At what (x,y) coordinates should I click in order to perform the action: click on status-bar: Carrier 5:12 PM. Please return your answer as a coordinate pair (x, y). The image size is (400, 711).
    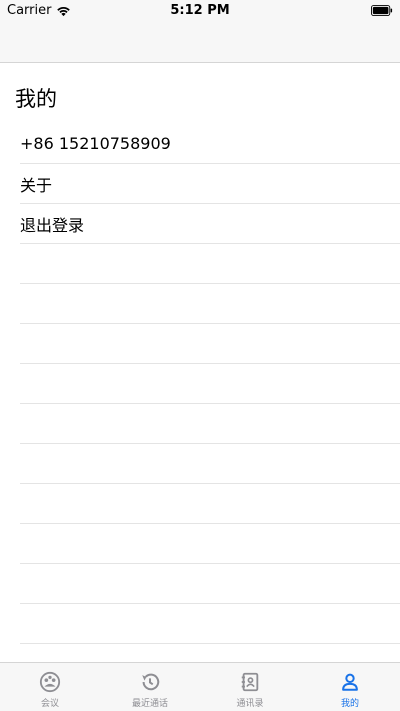
    Looking at the image, I should click on (200, 11).